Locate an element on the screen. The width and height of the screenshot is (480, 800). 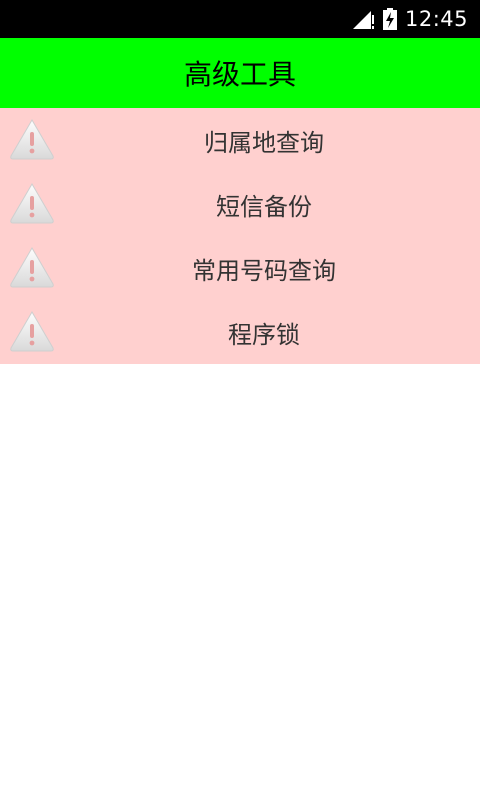
tool-item-location-lookup: 归属地查询 is located at coordinates (240, 140).